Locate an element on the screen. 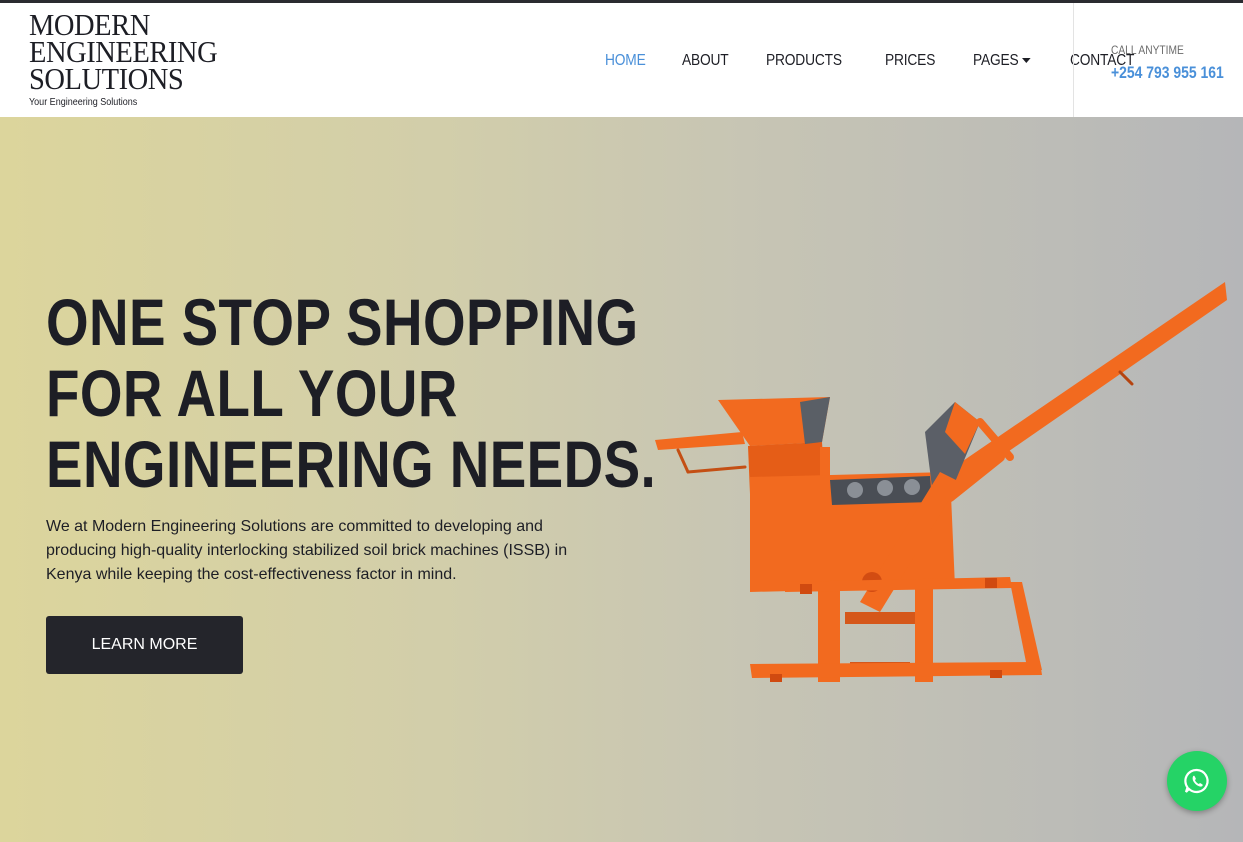 This screenshot has width=1243, height=842. whatsapp-button is located at coordinates (1197, 781).